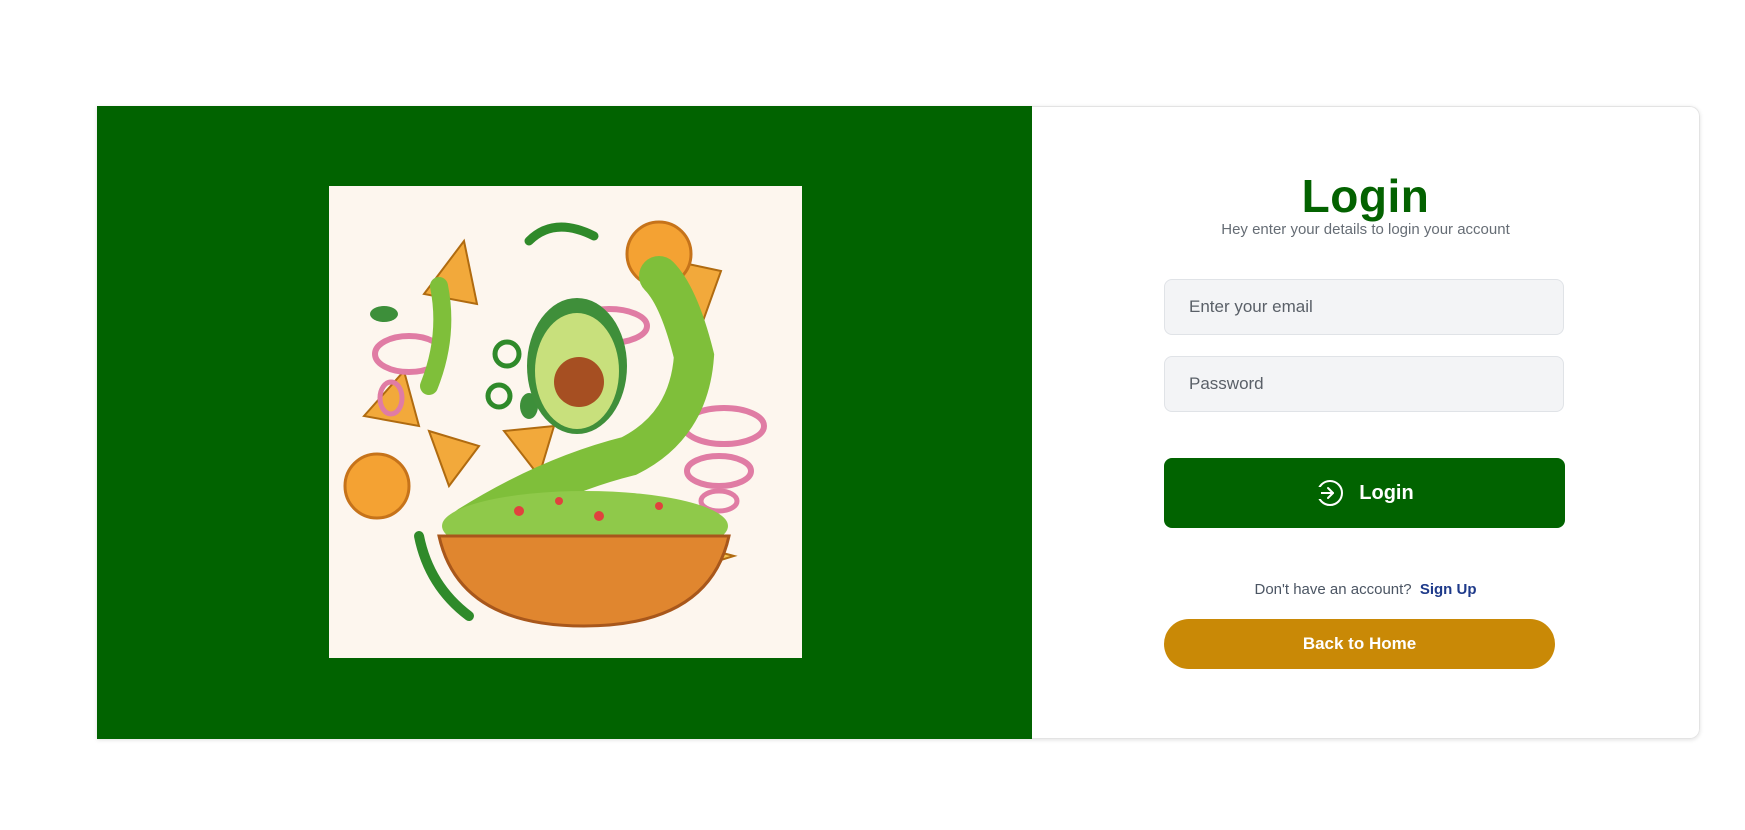  Describe the element at coordinates (1448, 589) in the screenshot. I see `signup-link: Sign Up` at that location.